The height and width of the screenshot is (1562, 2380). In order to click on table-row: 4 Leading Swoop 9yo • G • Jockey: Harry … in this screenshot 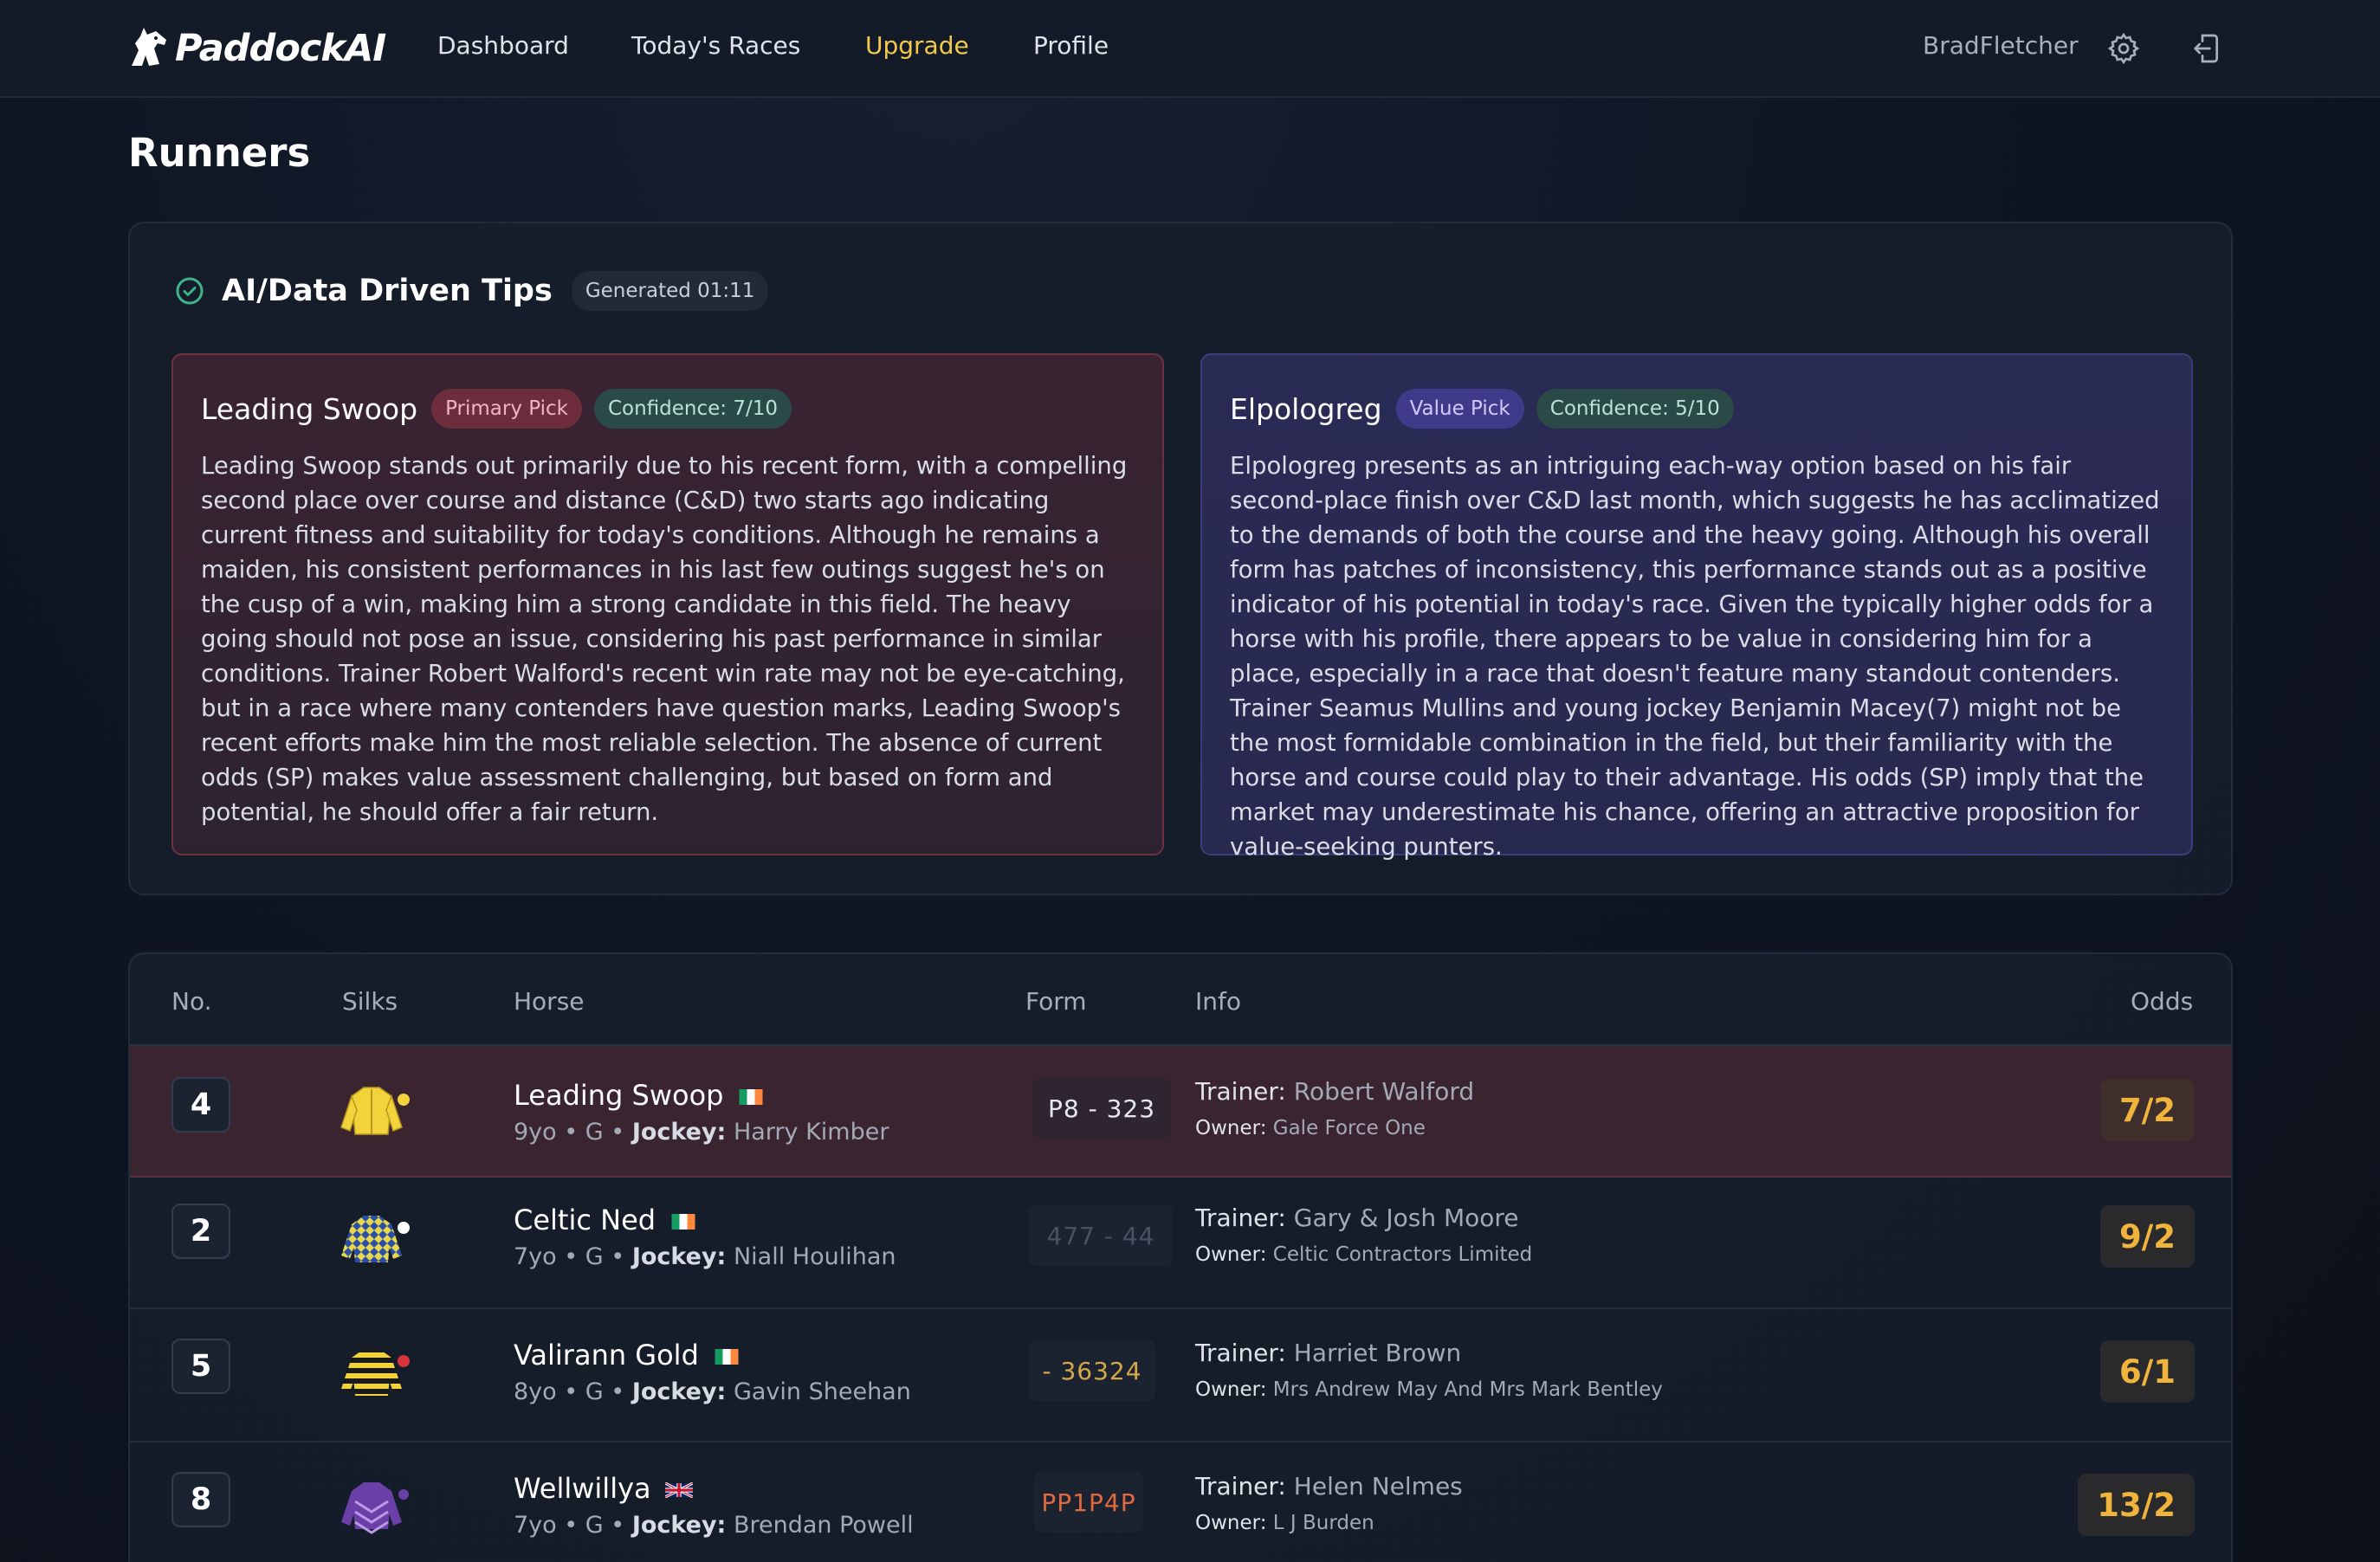, I will do `click(1180, 1112)`.